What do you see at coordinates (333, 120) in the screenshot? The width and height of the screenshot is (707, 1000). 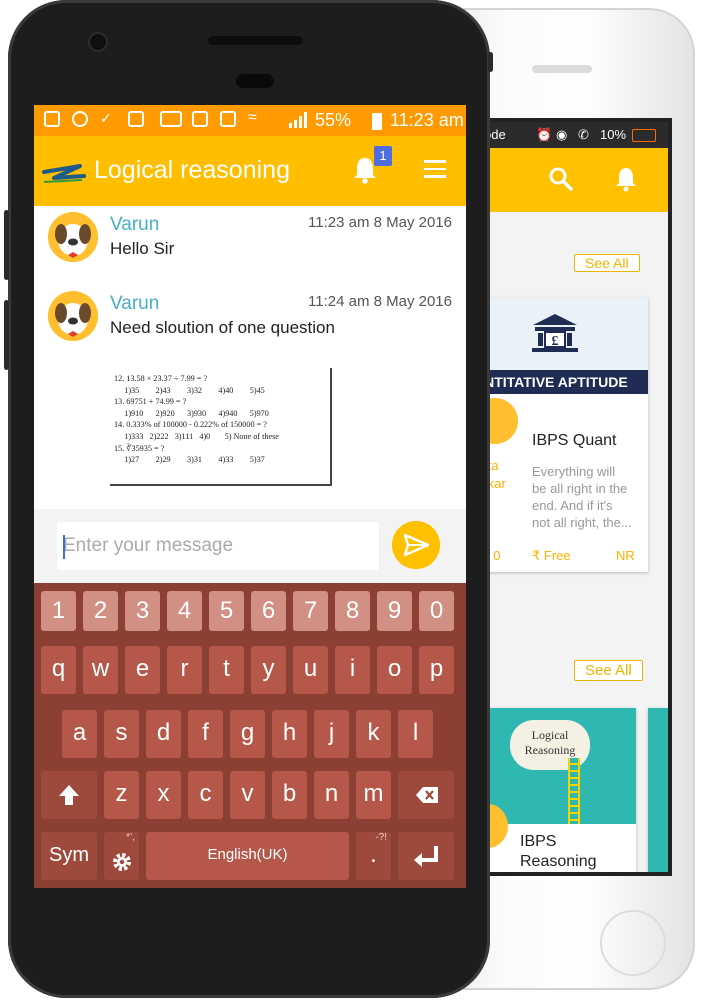 I see `battery-percent: 55%` at bounding box center [333, 120].